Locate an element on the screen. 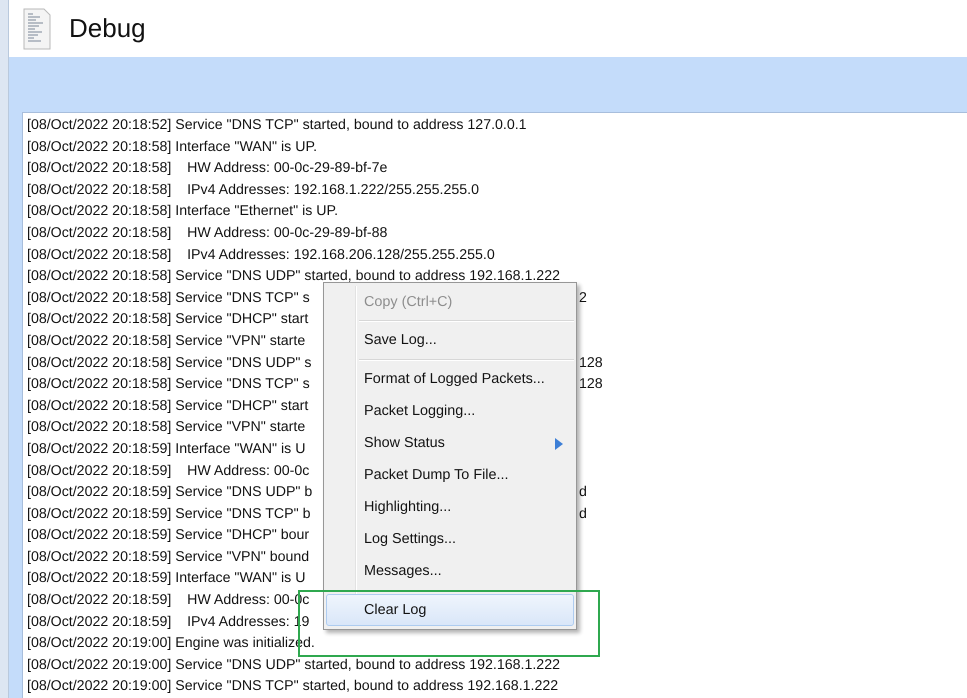  log-line: [08/Oct/2022 20:18:58] IPv4 Addresses: 192.168.206.128/255.255.255.0 is located at coordinates (261, 255).